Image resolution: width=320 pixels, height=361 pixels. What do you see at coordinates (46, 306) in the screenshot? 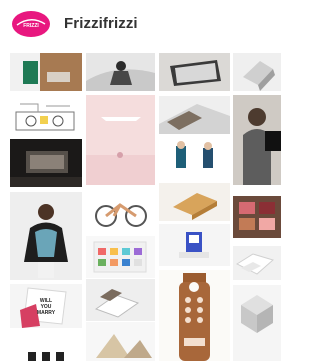
I see `gallery-image: WILL YOU MARRY` at bounding box center [46, 306].